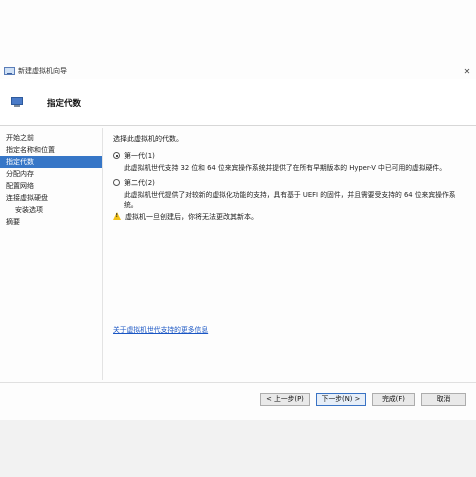 The height and width of the screenshot is (477, 476). Describe the element at coordinates (467, 71) in the screenshot. I see `close-button: ✕` at that location.